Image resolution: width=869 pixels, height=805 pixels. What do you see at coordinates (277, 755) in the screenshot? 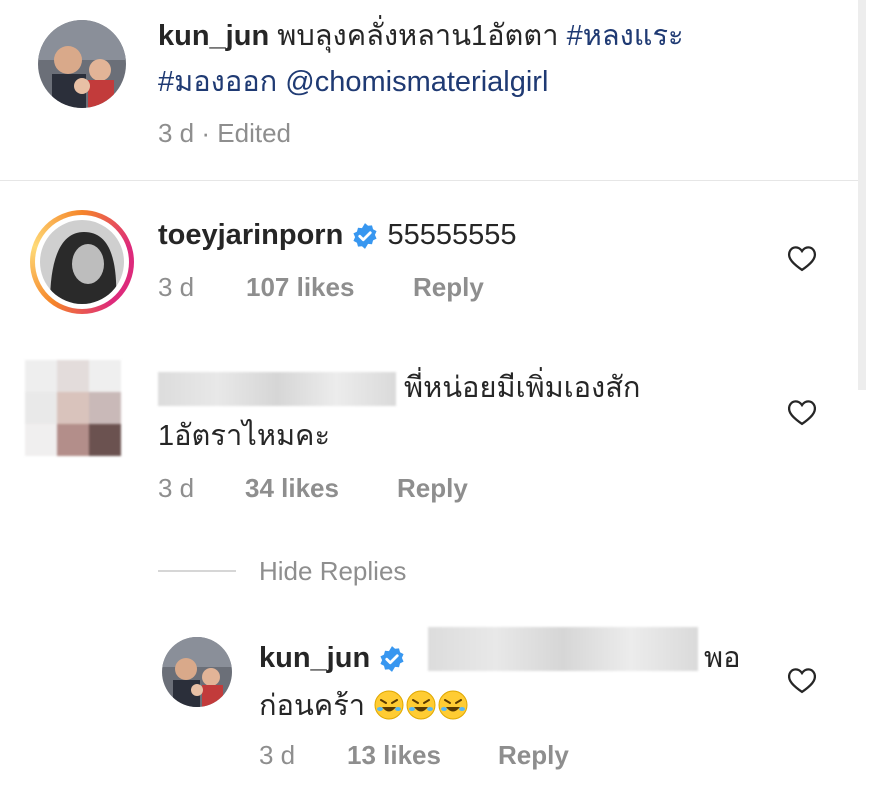
I see `reply-time: 3 d` at bounding box center [277, 755].